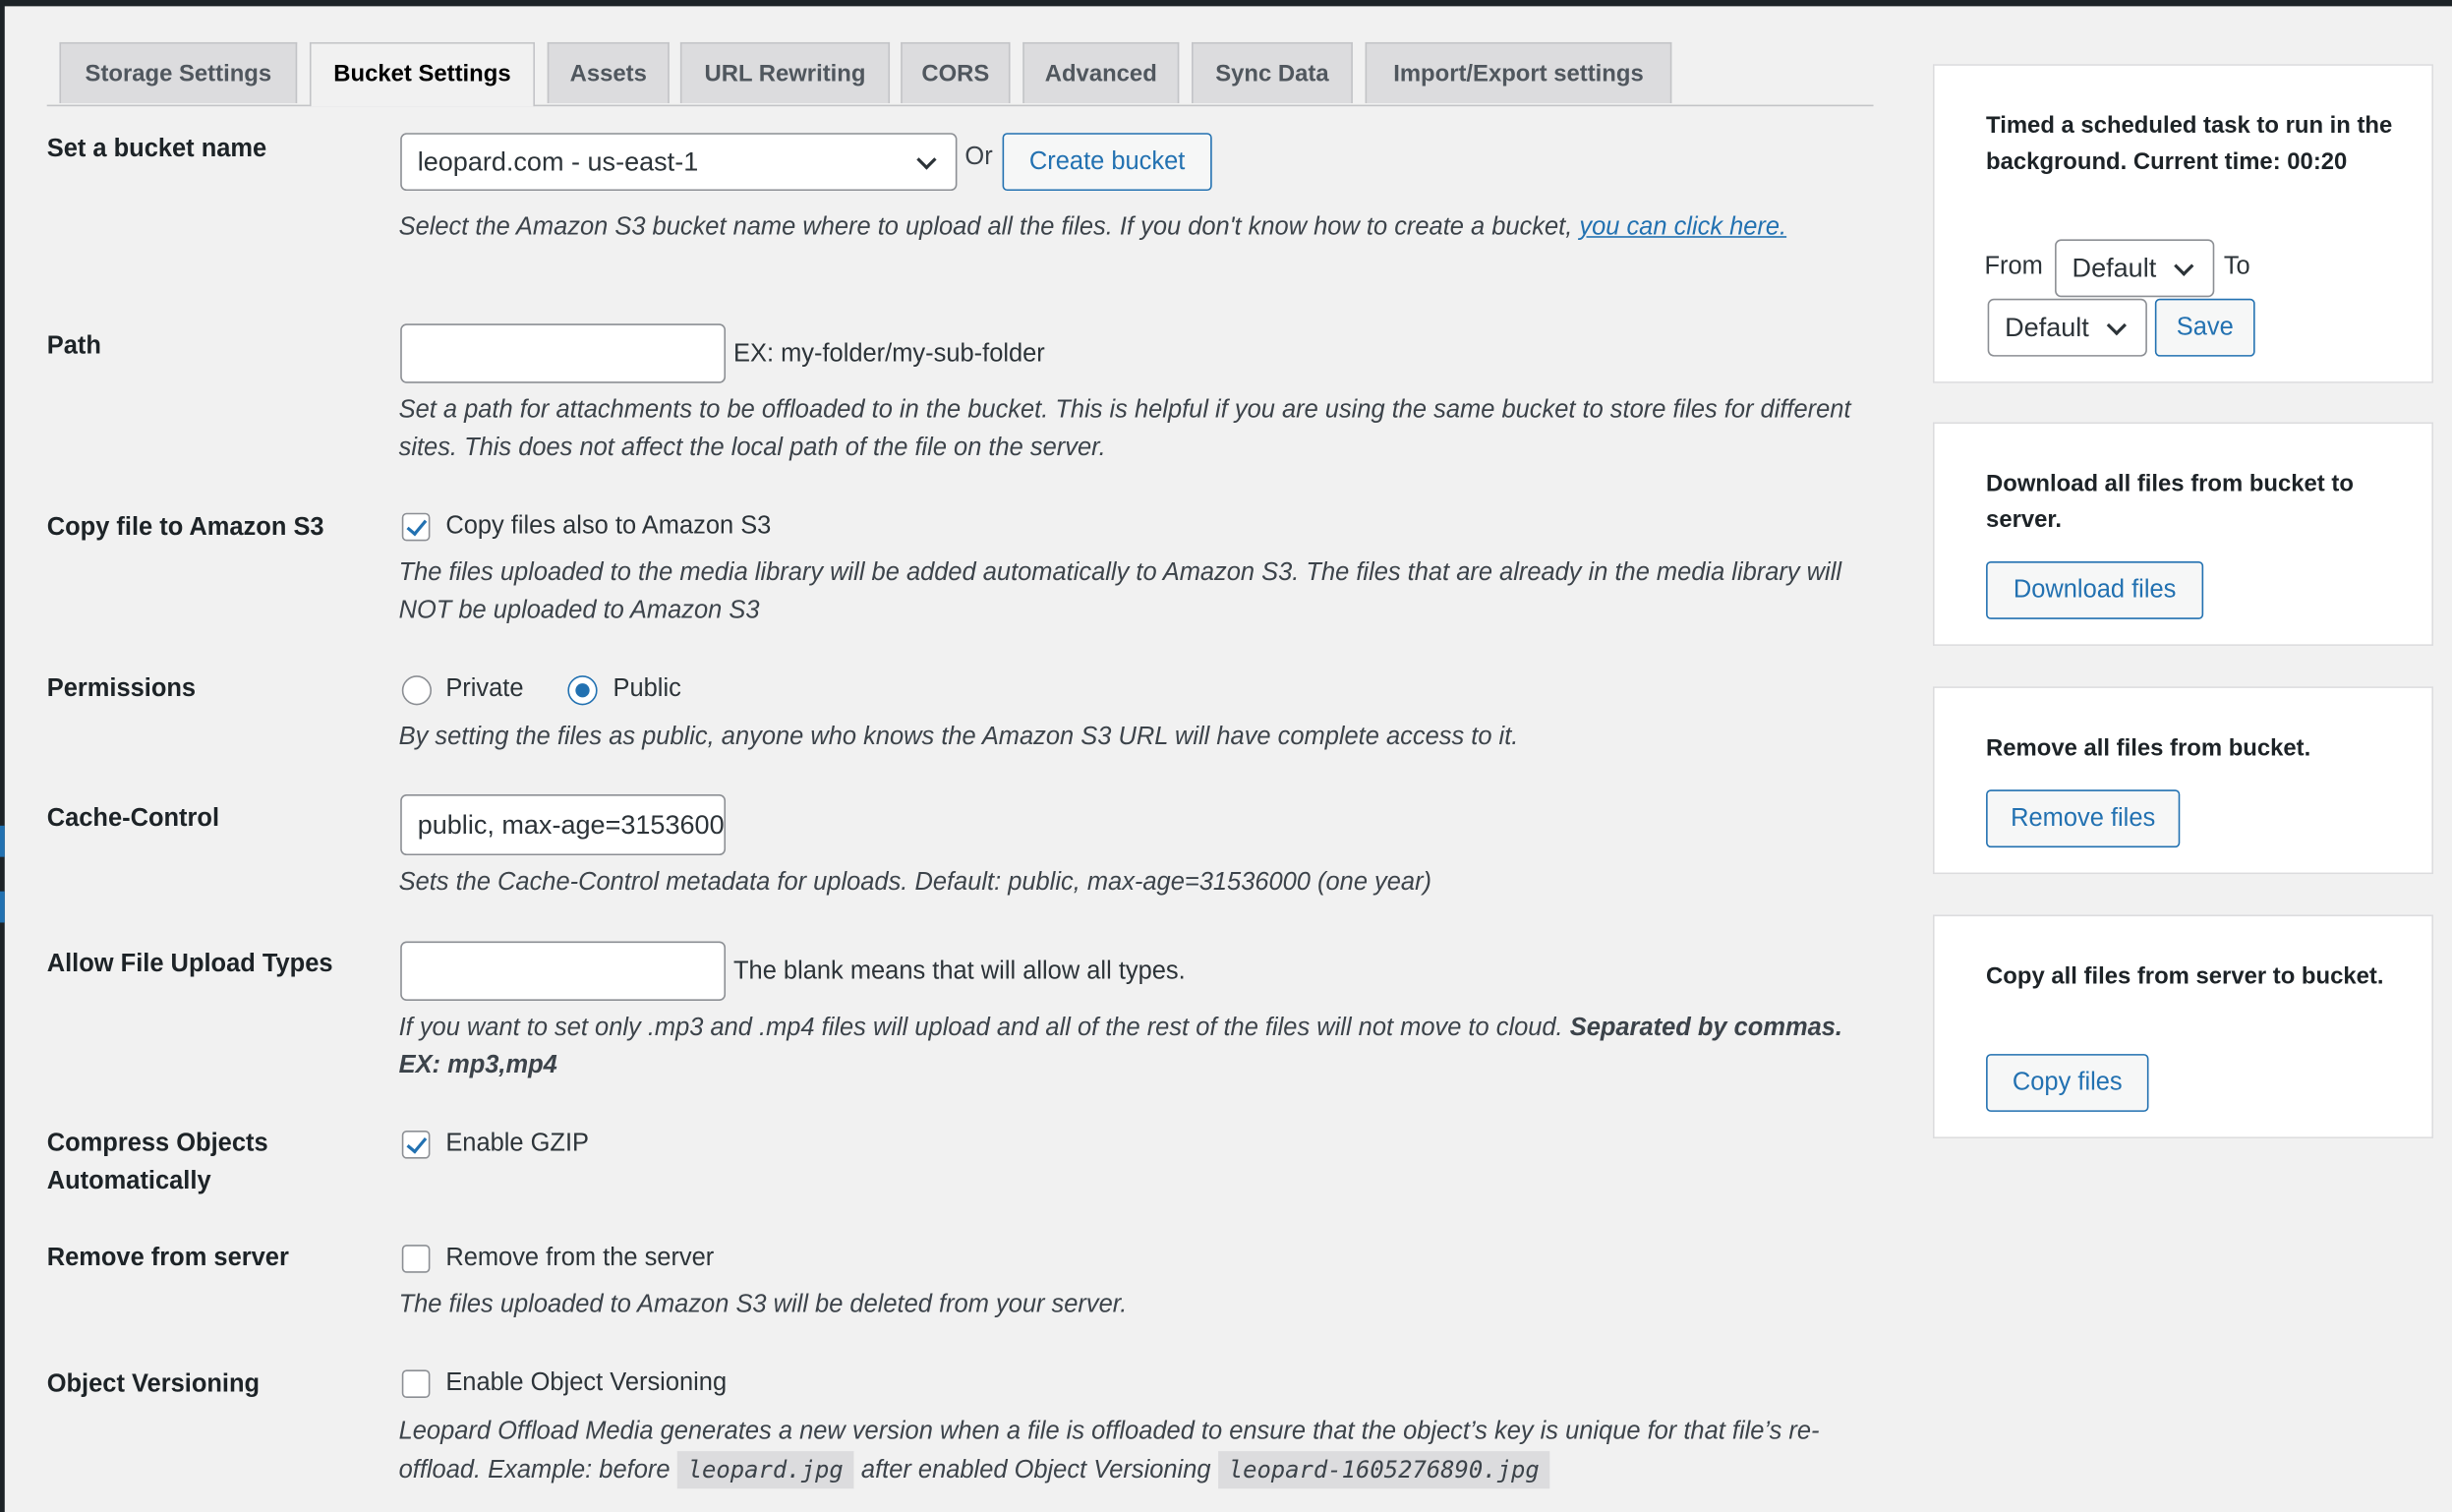 This screenshot has height=1512, width=2452. I want to click on save-button: Save, so click(2204, 327).